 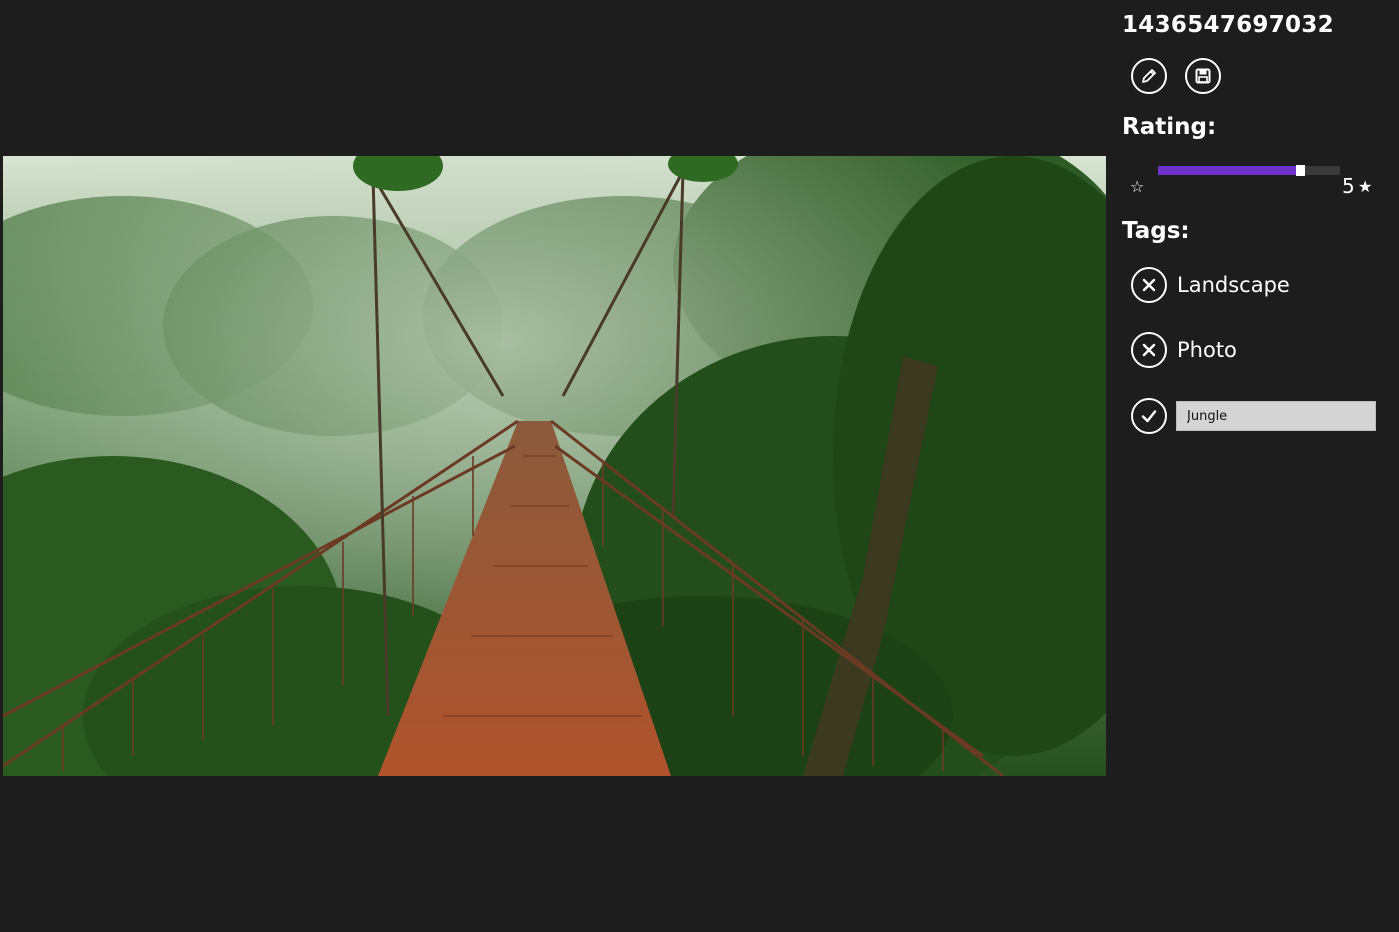 I want to click on save-button, so click(x=1203, y=76).